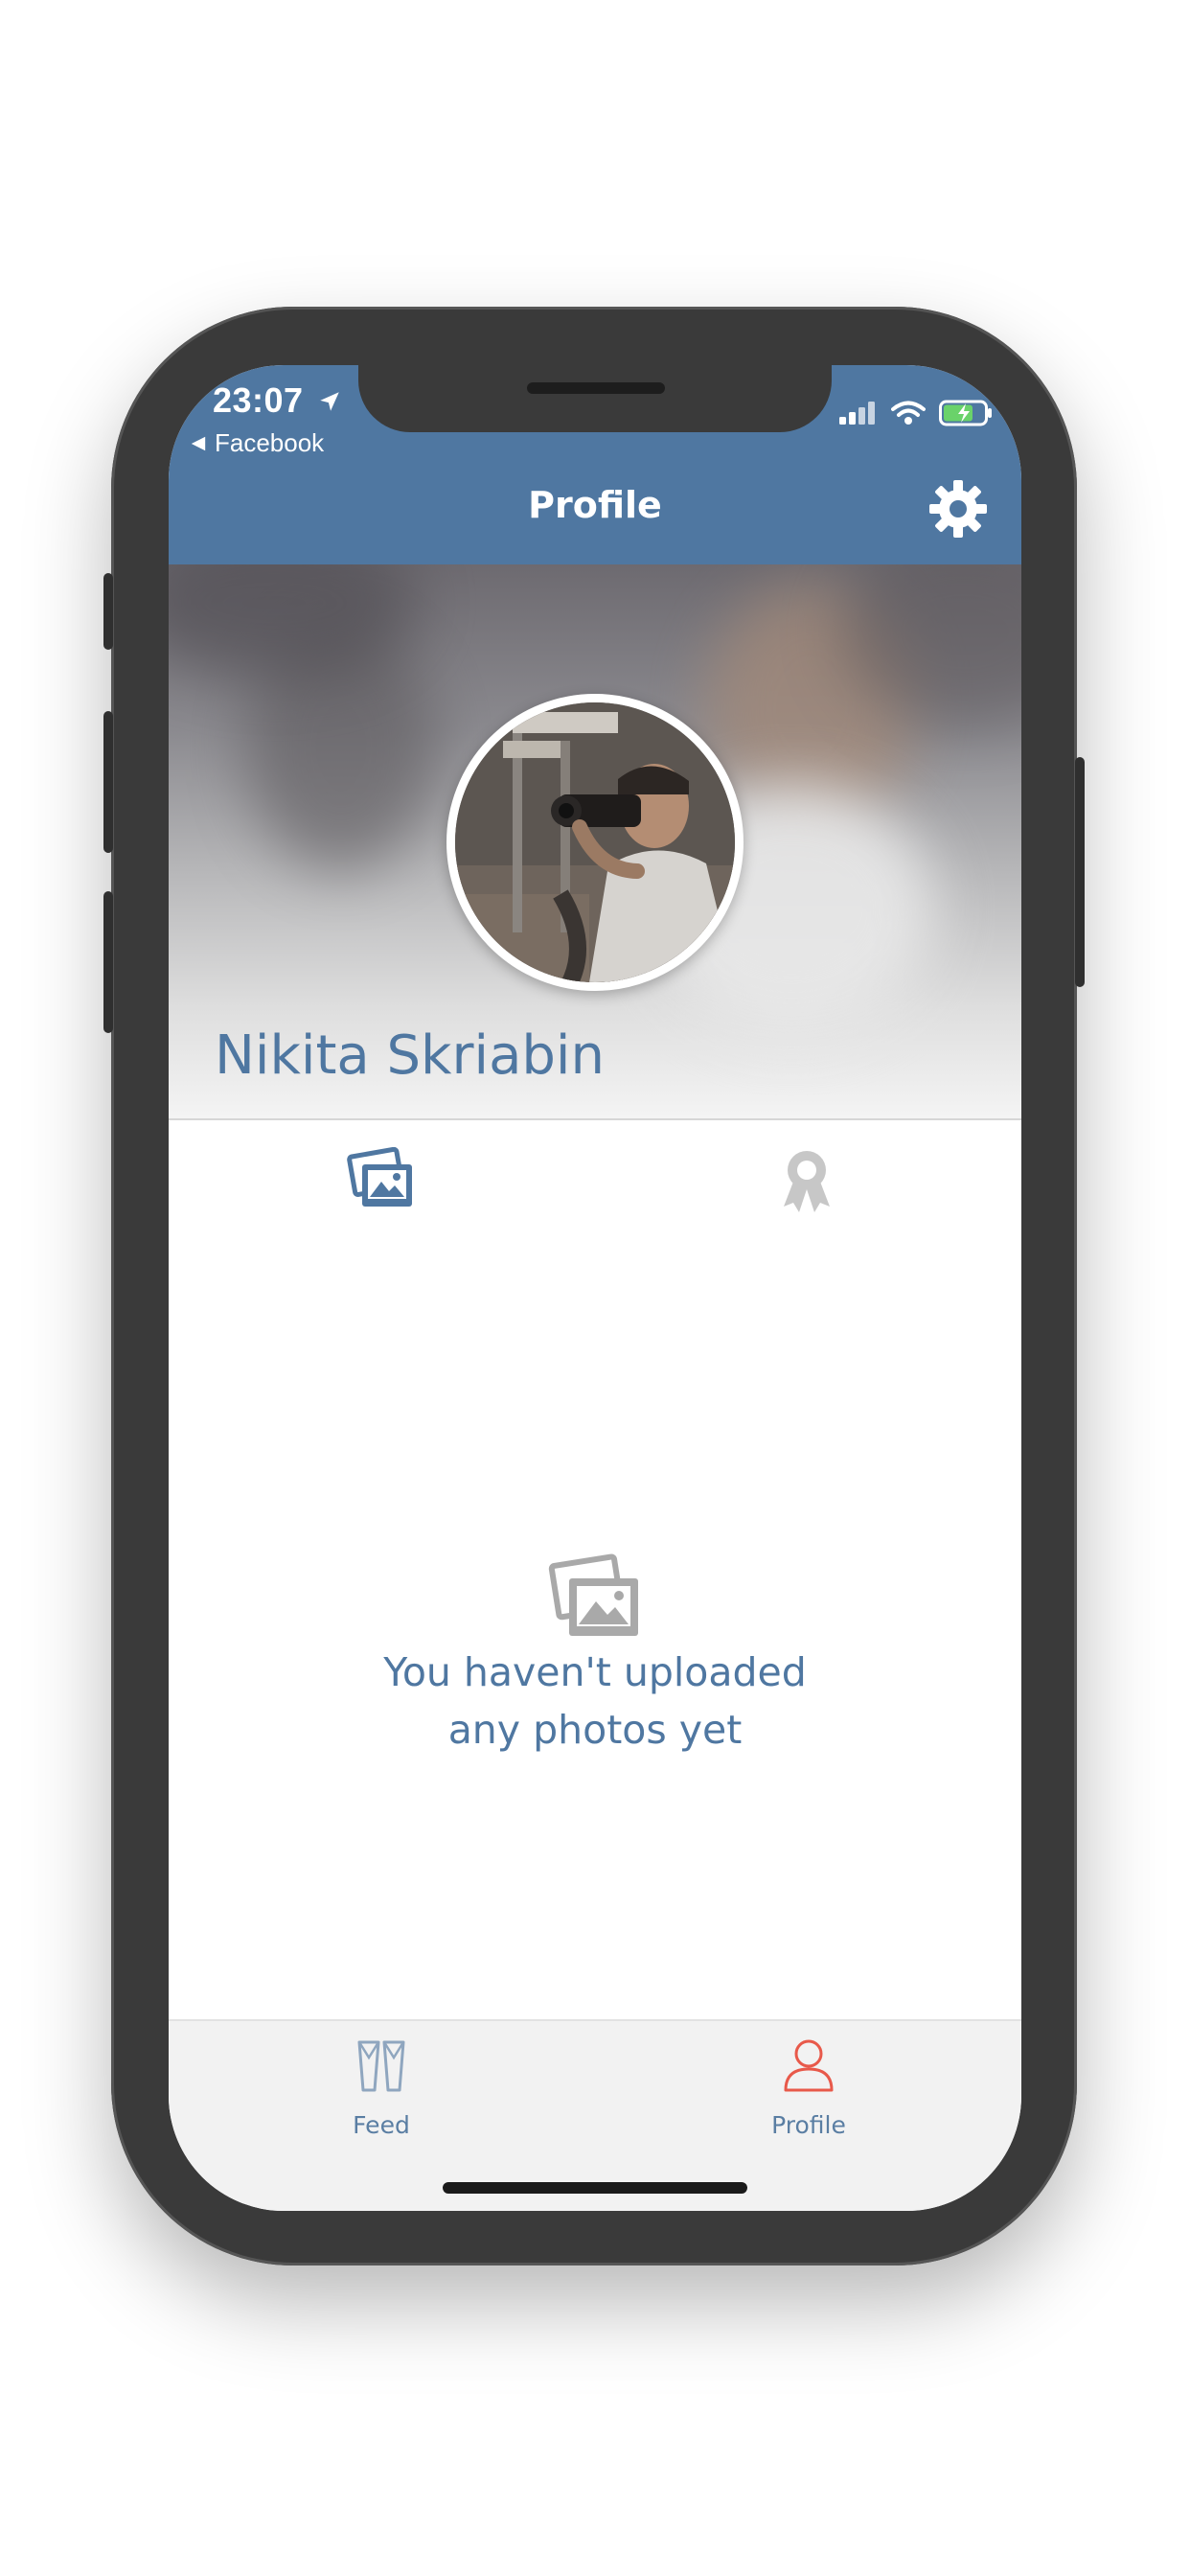 The width and height of the screenshot is (1190, 2576). What do you see at coordinates (410, 1055) in the screenshot?
I see `profile-name: Nikita Skriabin` at bounding box center [410, 1055].